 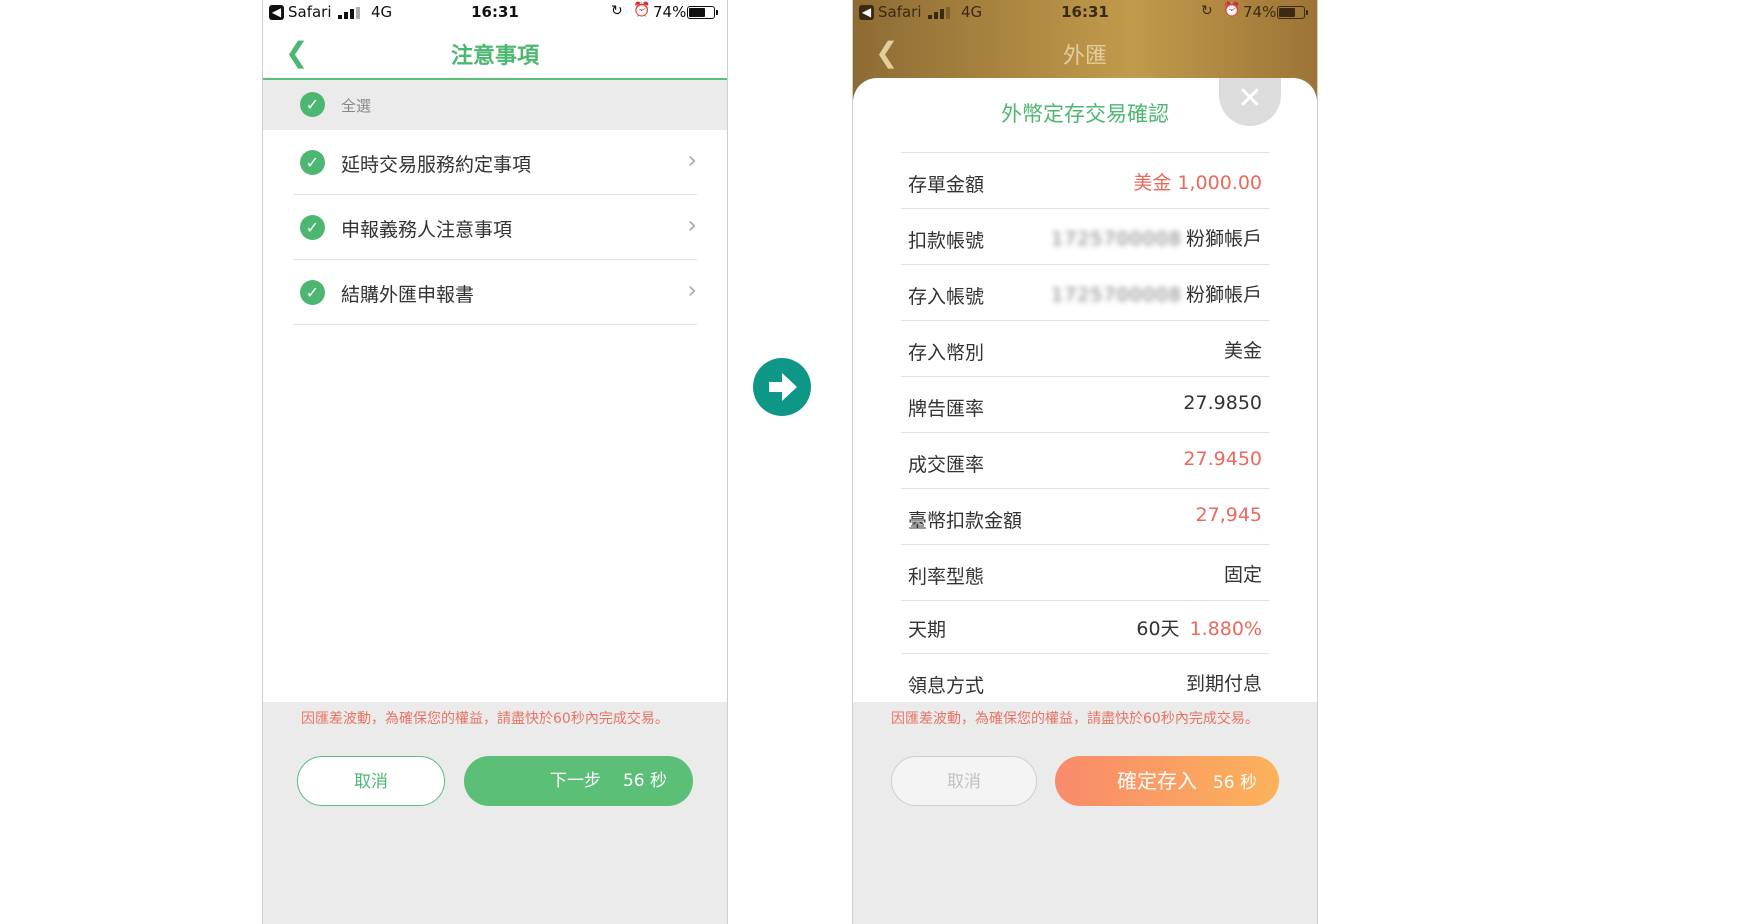 I want to click on detail-row: 扣款帳號 1725700008 粉獅帳戶, so click(x=1085, y=236).